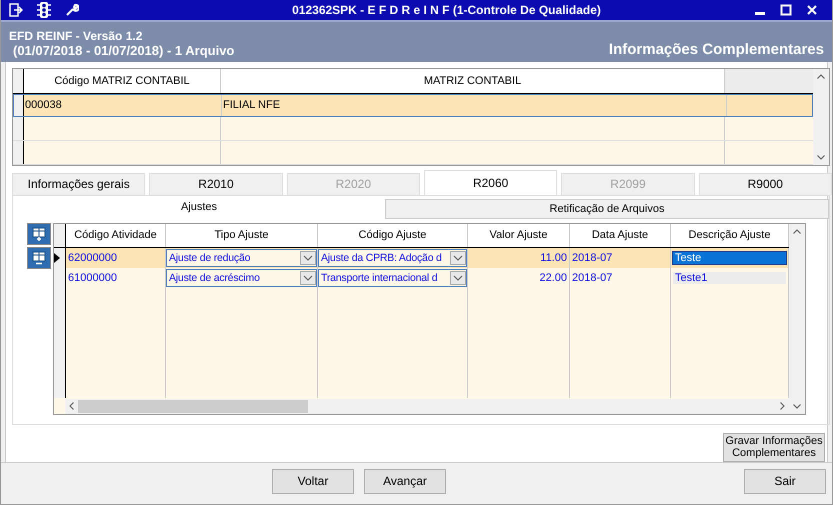 The height and width of the screenshot is (505, 833). Describe the element at coordinates (92, 258) in the screenshot. I see `table-cell-text: 62000000` at that location.